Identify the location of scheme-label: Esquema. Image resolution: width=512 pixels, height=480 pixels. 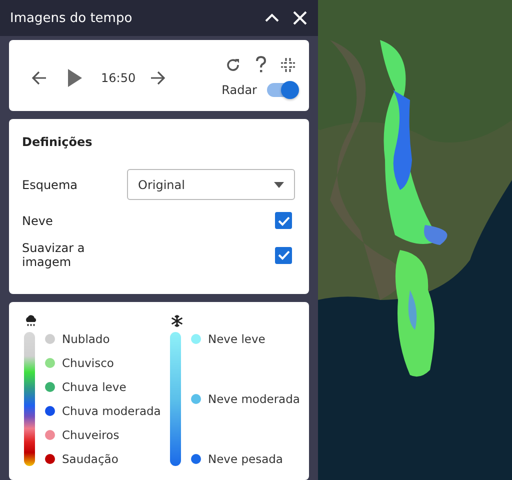
(50, 185).